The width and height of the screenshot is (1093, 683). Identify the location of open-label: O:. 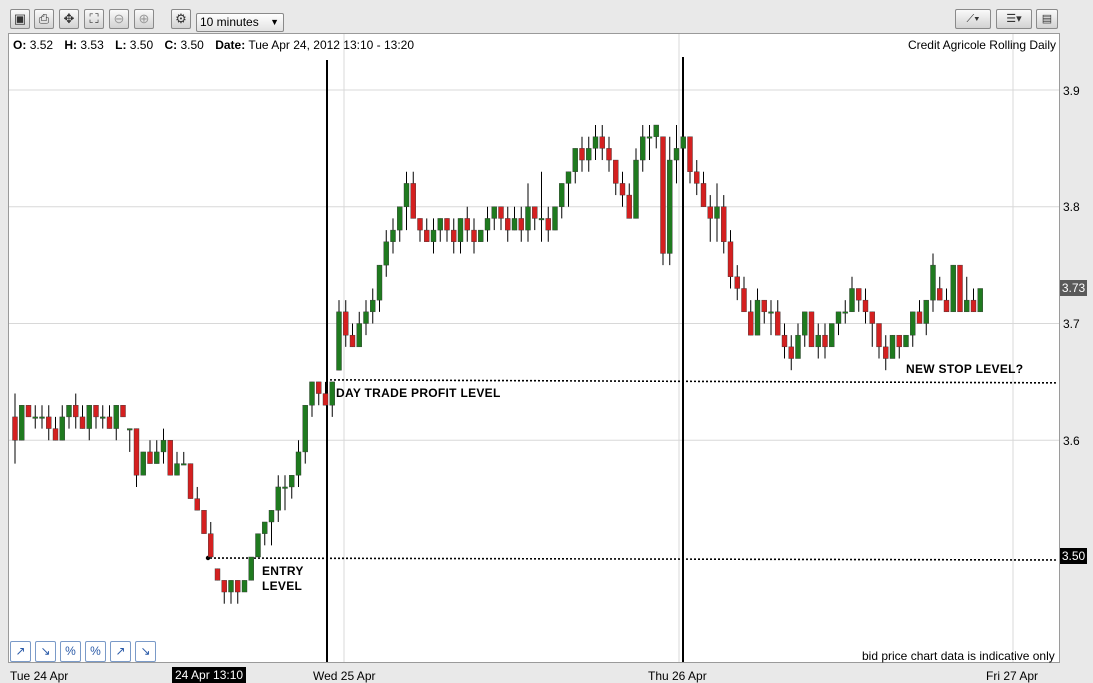
(20, 45).